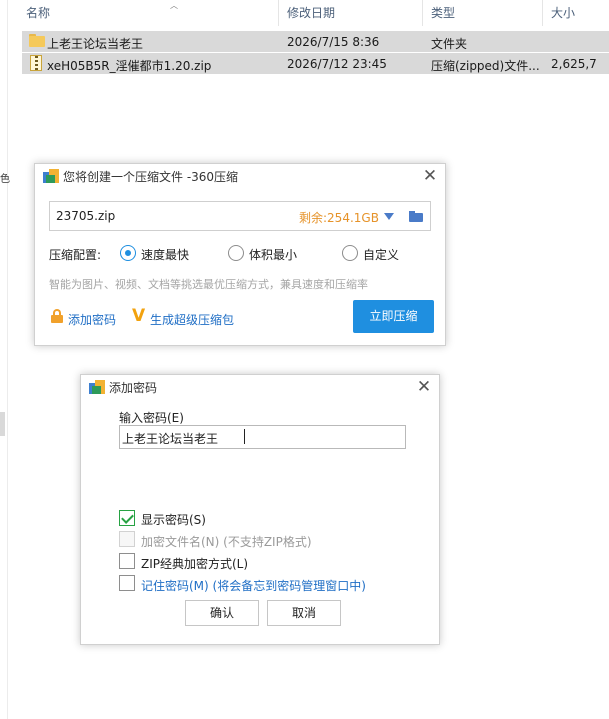 The image size is (609, 719). What do you see at coordinates (133, 388) in the screenshot?
I see `password-dialog-title: 添加密码` at bounding box center [133, 388].